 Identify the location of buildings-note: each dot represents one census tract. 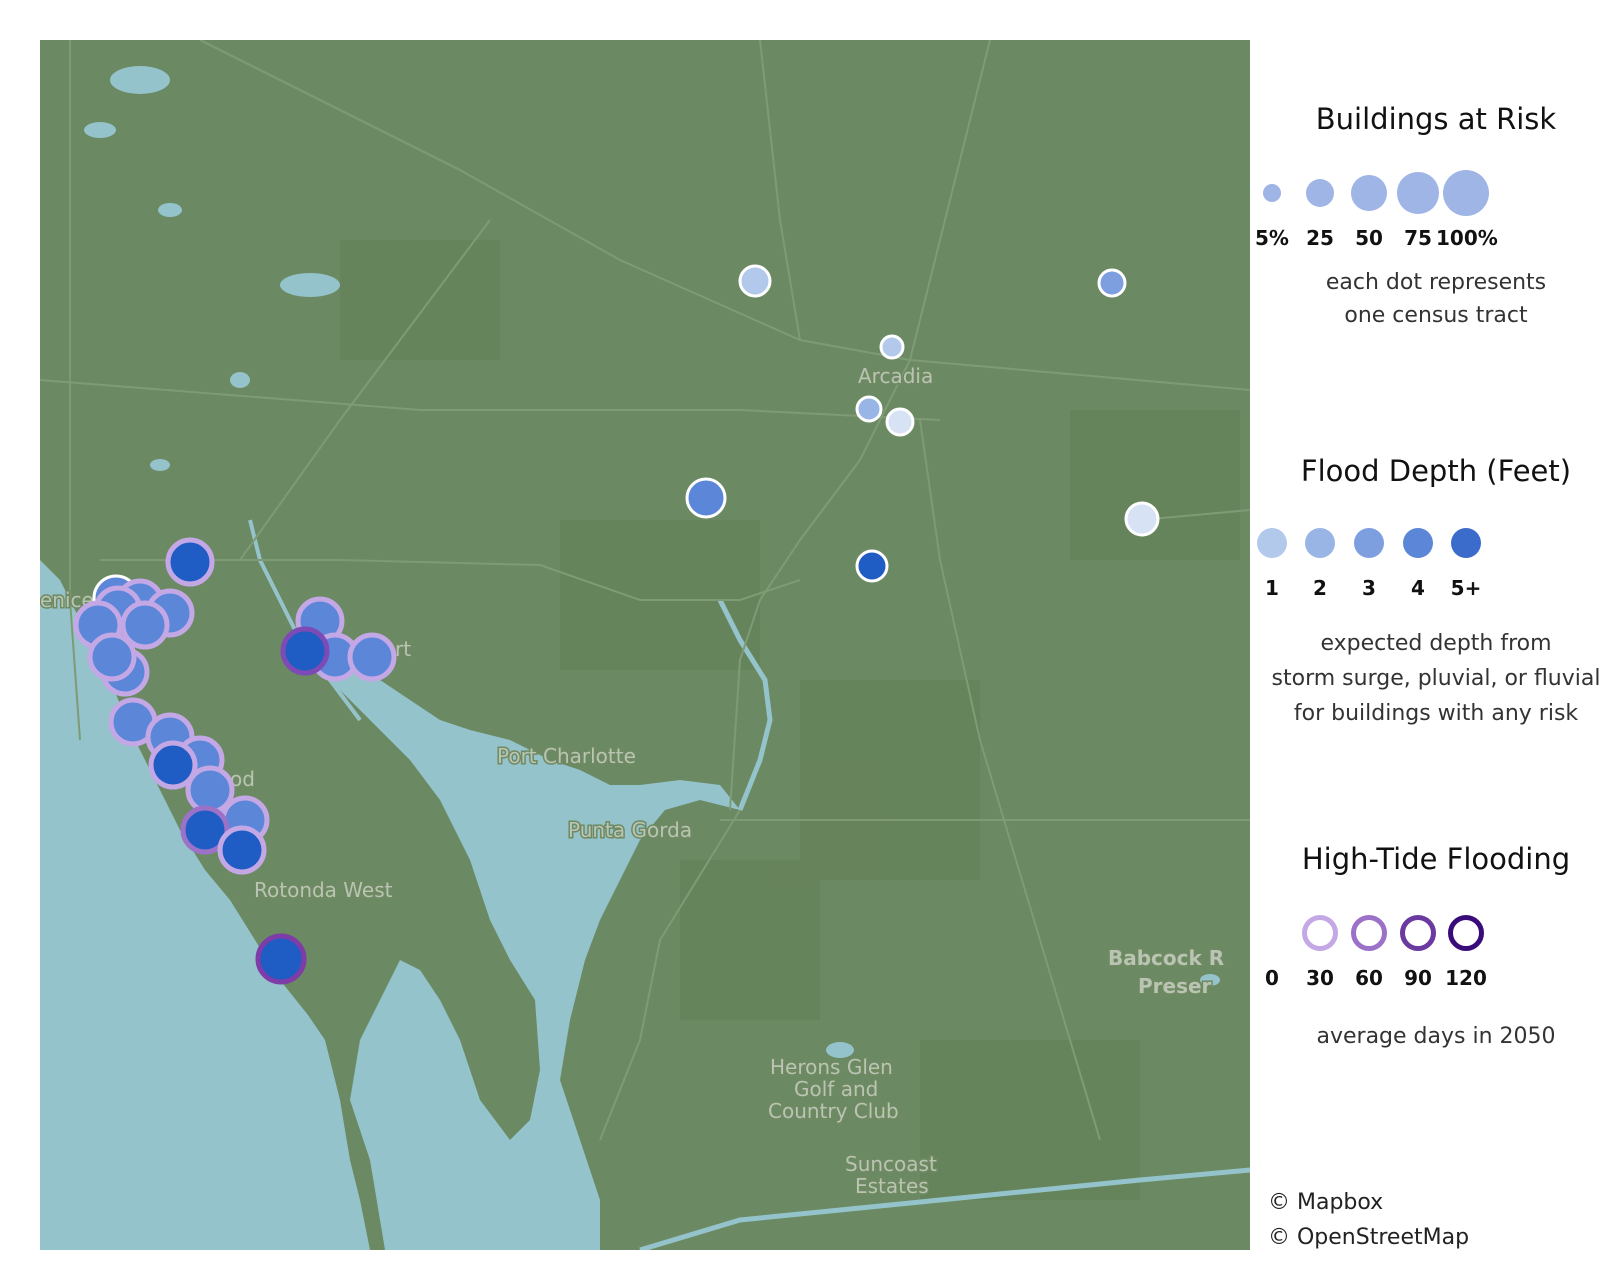
(1436, 299).